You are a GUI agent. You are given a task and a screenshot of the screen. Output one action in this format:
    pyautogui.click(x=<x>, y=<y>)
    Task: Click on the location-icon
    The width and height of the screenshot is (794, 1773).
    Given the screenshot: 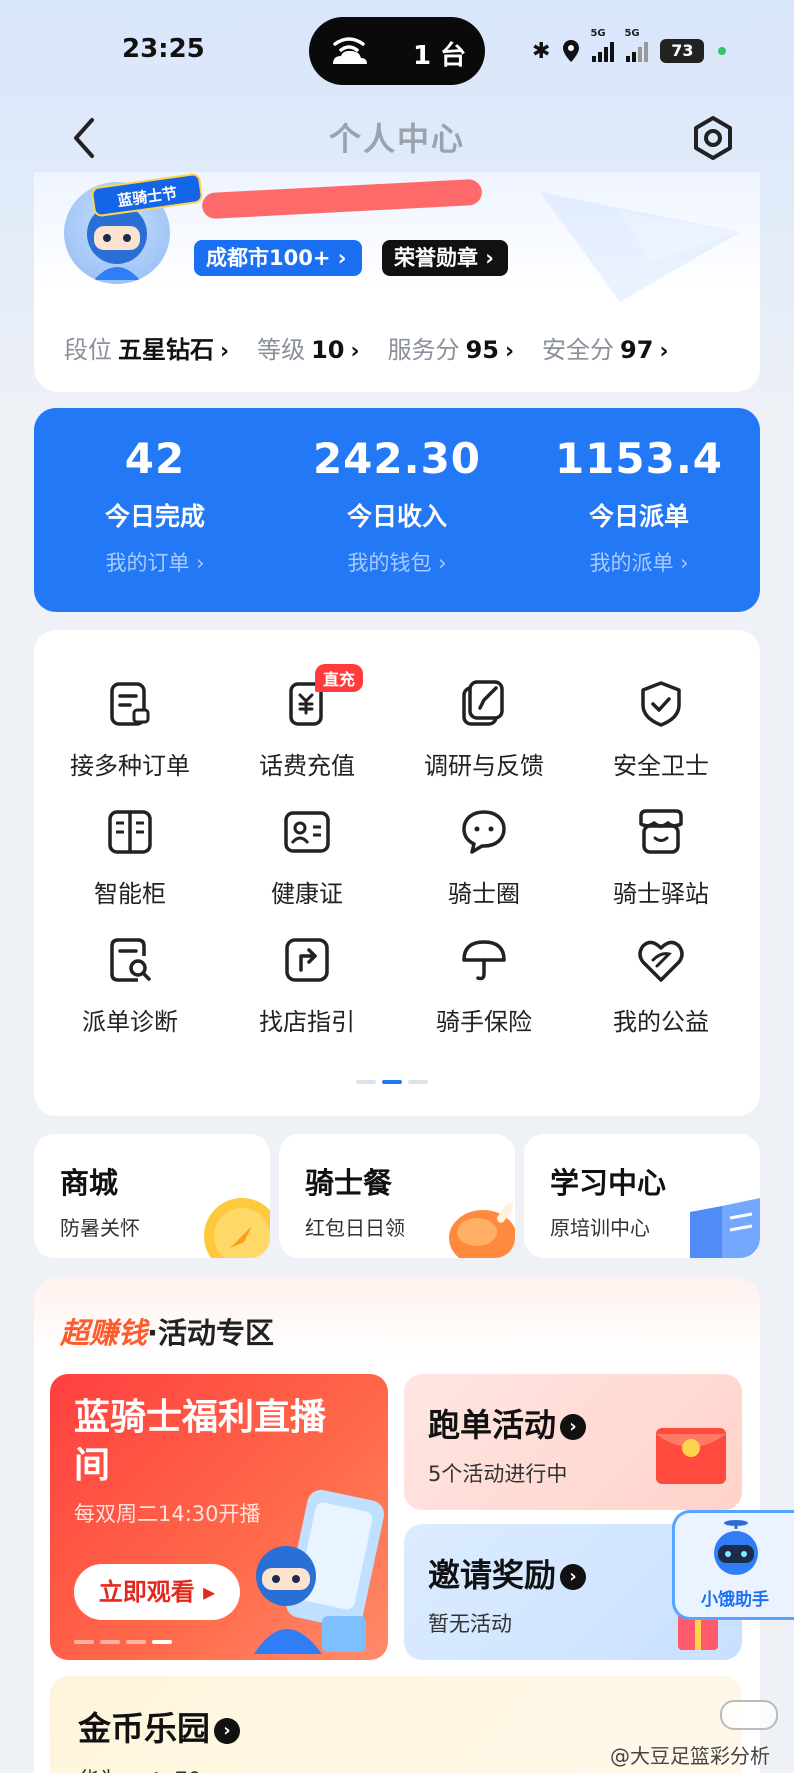 What is the action you would take?
    pyautogui.click(x=571, y=51)
    